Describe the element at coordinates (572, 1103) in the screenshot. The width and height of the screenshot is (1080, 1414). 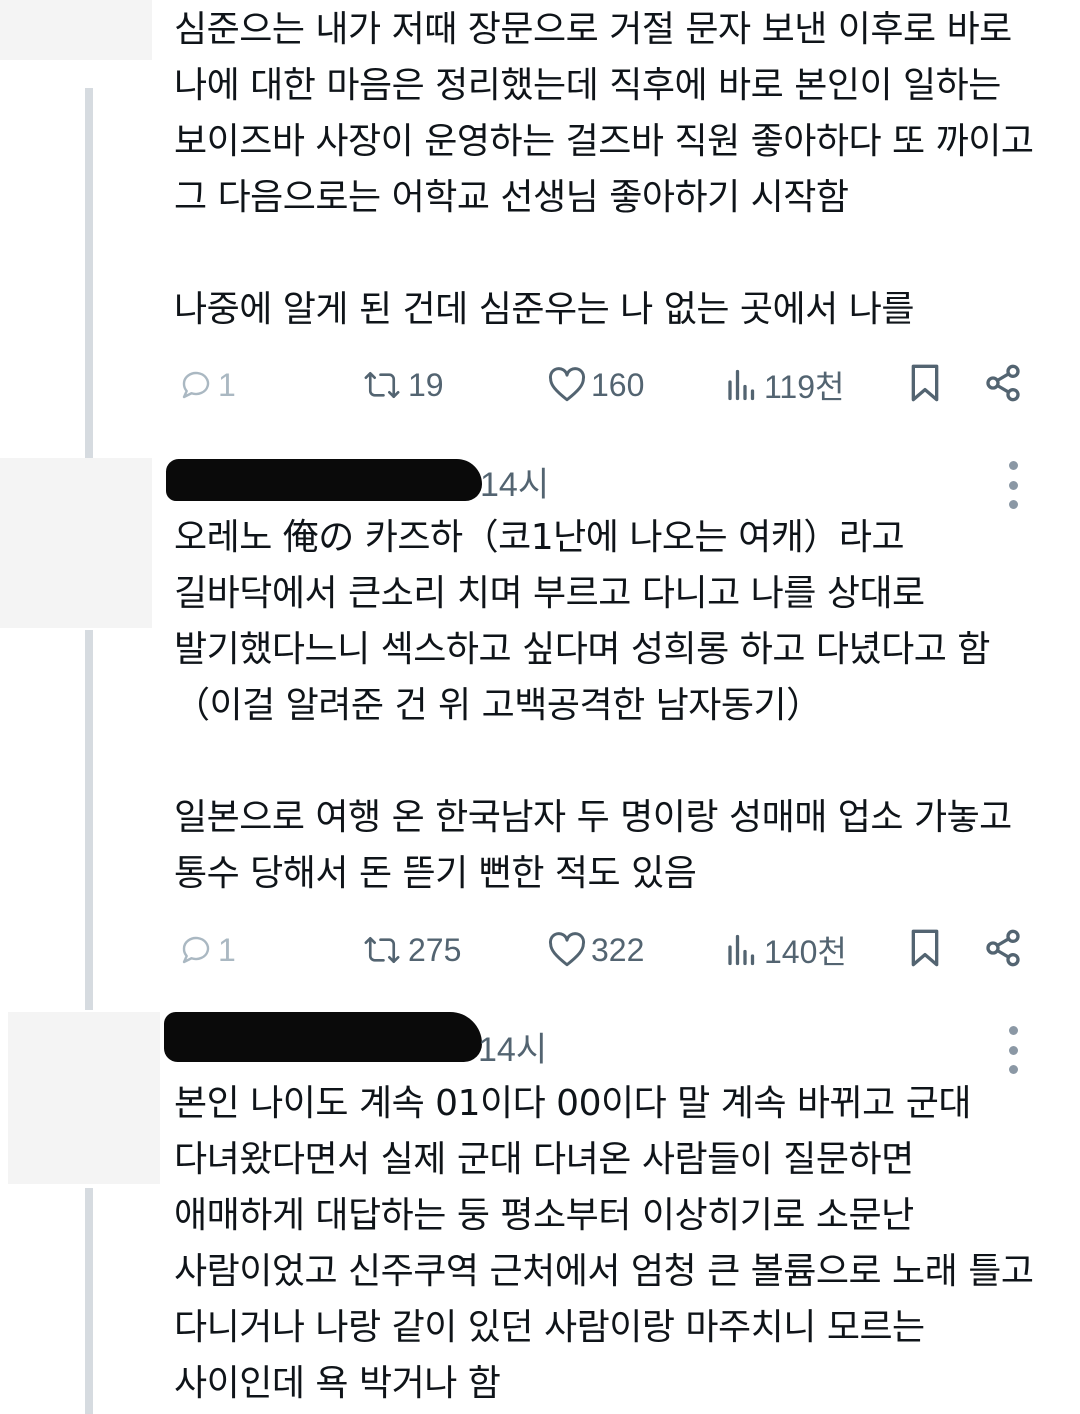
I see `tweet-line: 본인 나이도 계속 01이다 00이다 말 계속 바뀌고 군대` at that location.